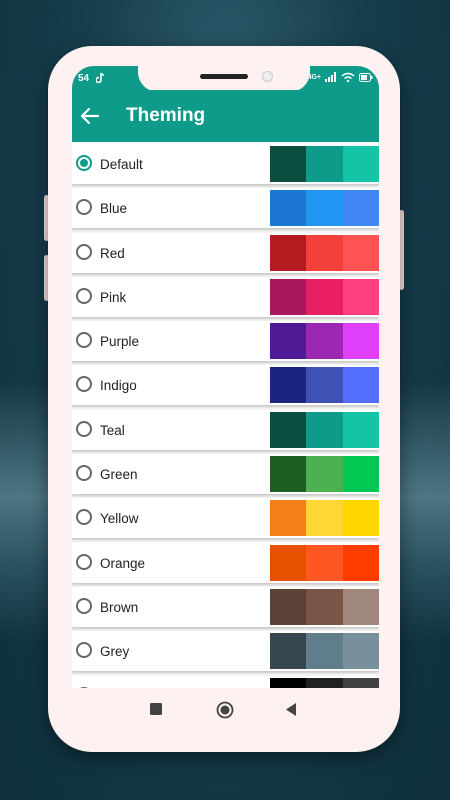  What do you see at coordinates (225, 681) in the screenshot?
I see `theme-option-row` at bounding box center [225, 681].